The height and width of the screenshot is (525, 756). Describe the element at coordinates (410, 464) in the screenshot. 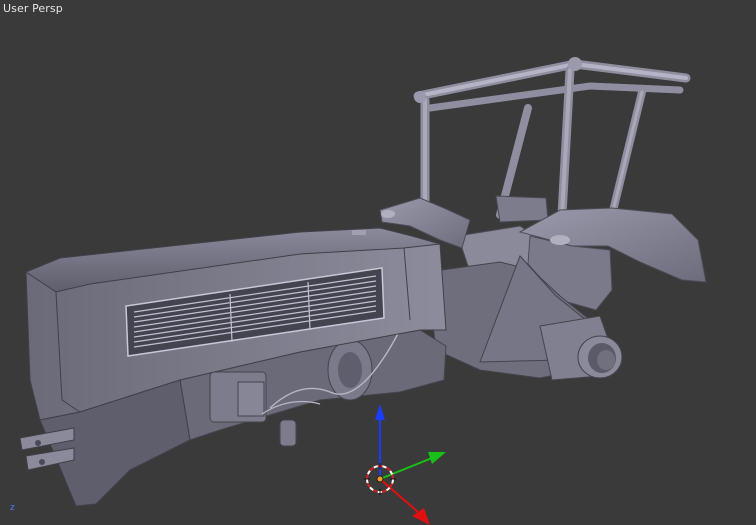

I see `transform-gizmo` at that location.